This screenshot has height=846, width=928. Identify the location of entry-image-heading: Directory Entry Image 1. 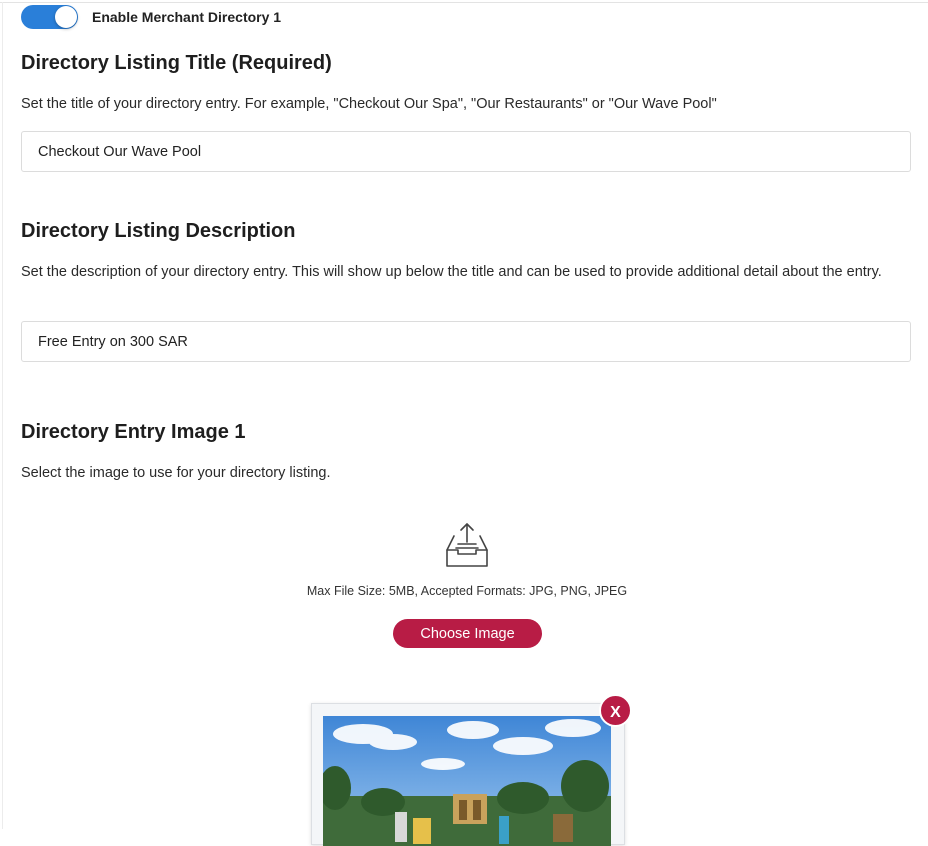
(133, 432).